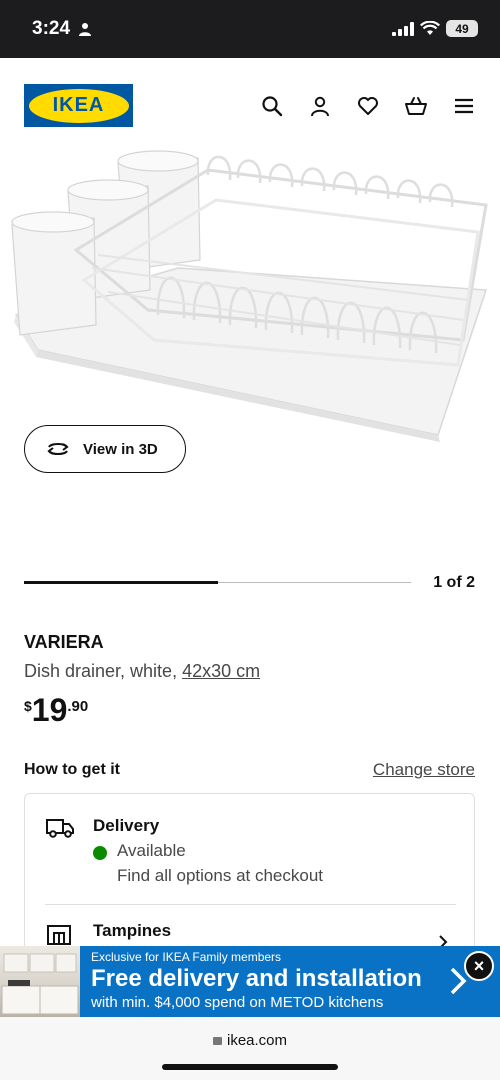  I want to click on kitchen-image, so click(40, 984).